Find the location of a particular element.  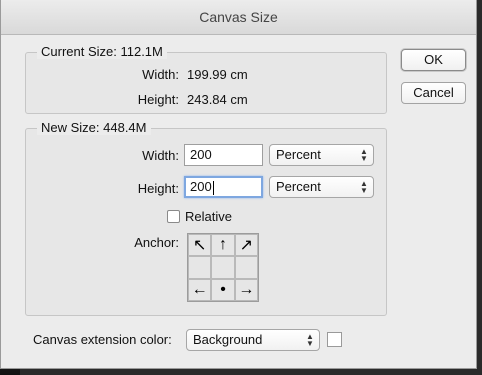

new-width-label: Width: is located at coordinates (160, 155).